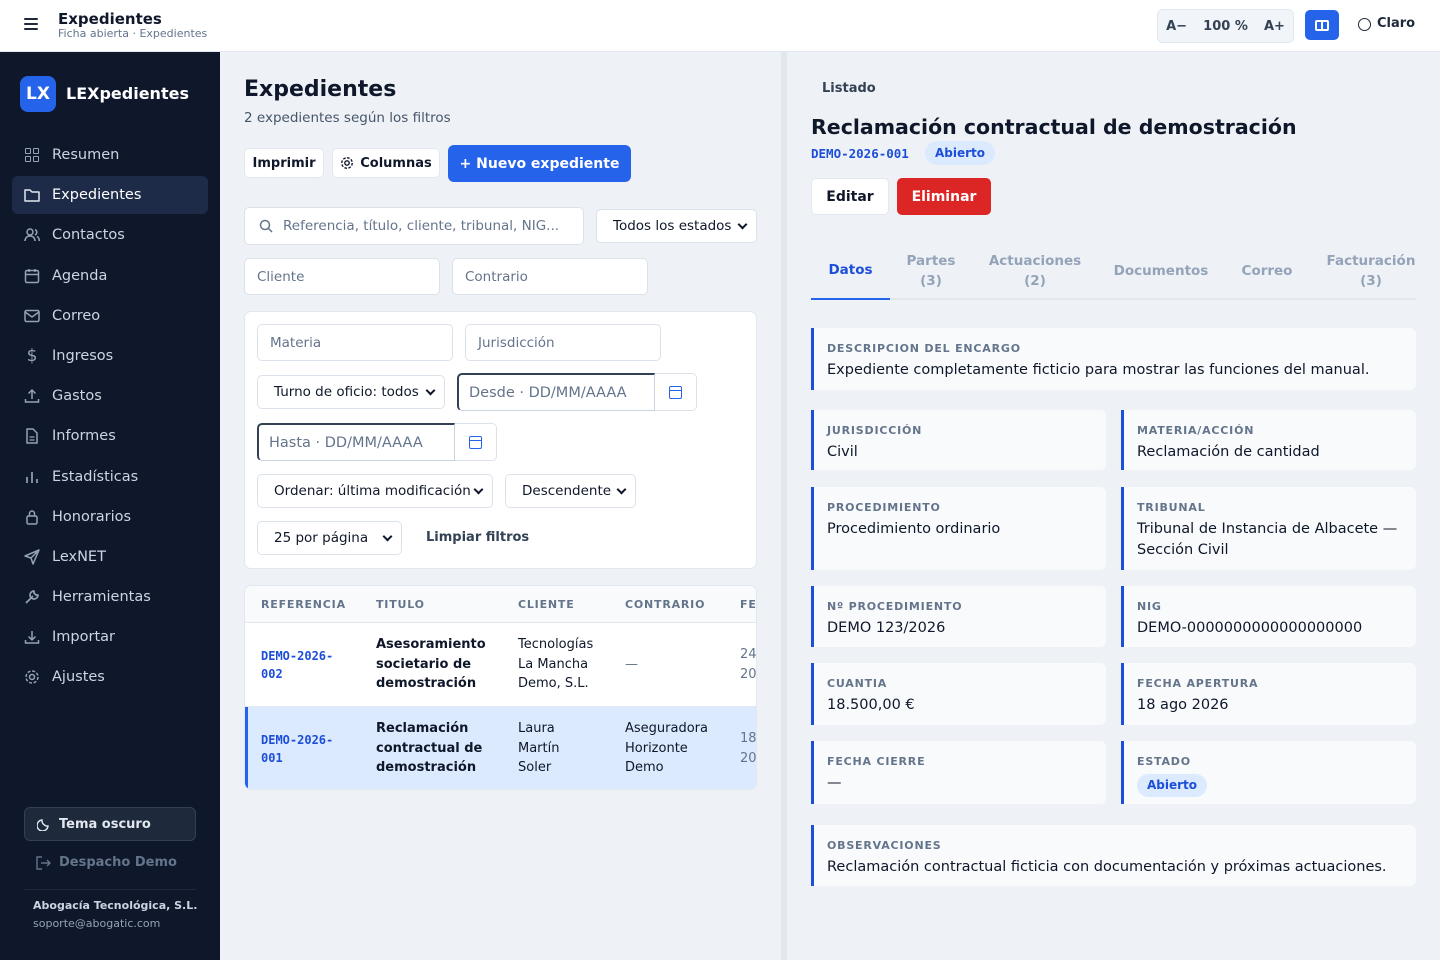 This screenshot has height=960, width=1440. I want to click on sidebar-item-contactos: Contactos, so click(110, 235).